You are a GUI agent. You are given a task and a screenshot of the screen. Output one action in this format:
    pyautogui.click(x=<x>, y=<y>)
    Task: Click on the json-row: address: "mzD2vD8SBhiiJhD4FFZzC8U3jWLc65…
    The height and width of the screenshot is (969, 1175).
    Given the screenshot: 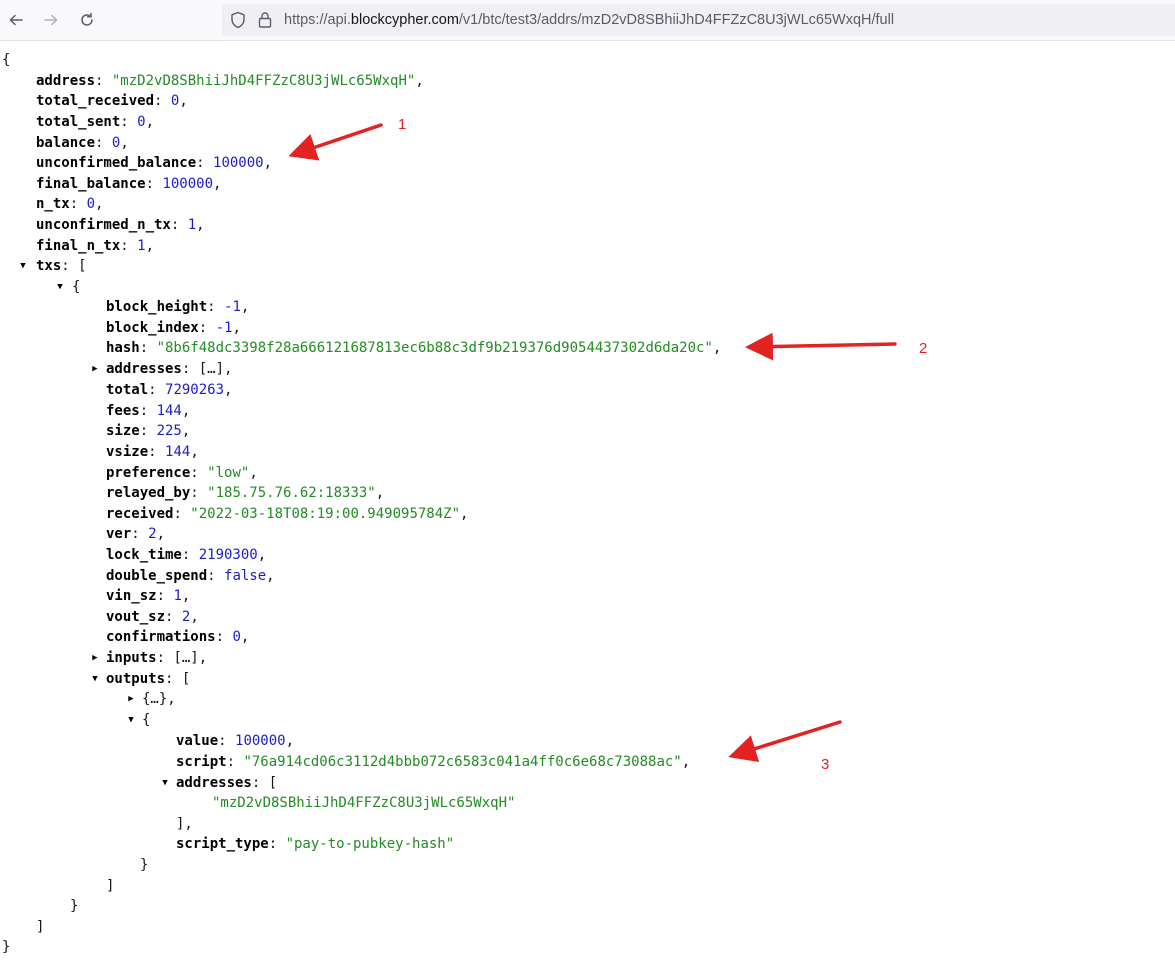 What is the action you would take?
    pyautogui.click(x=230, y=81)
    